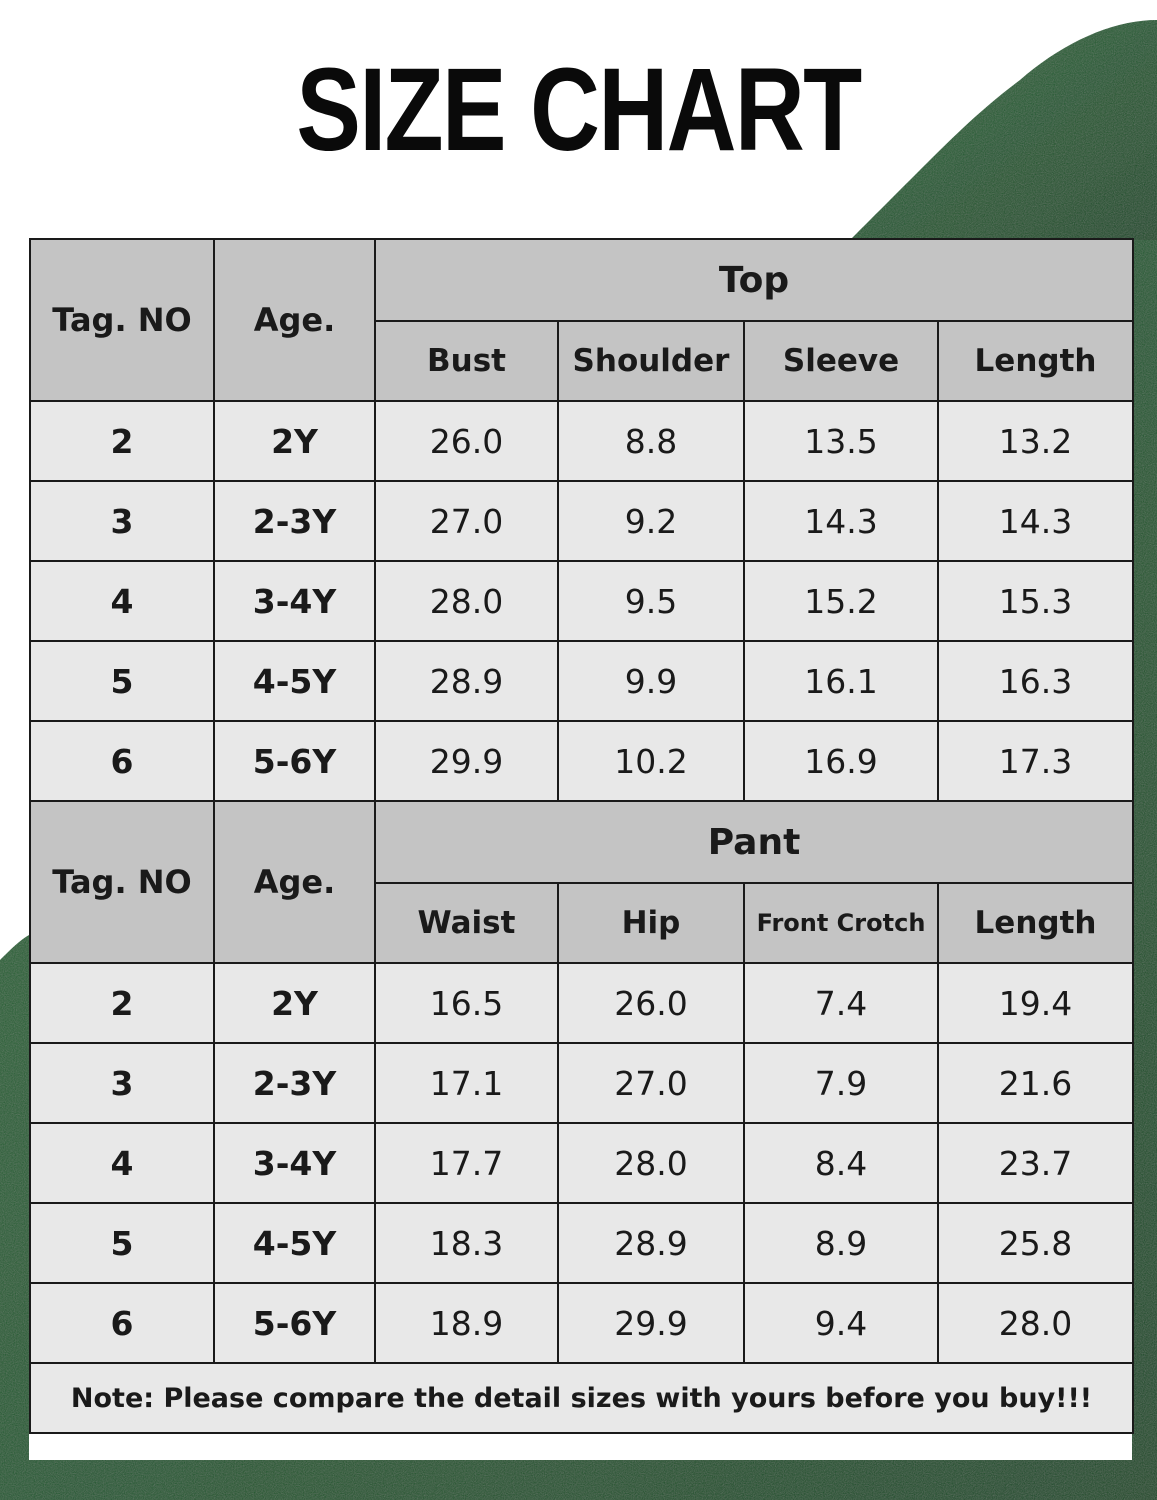  Describe the element at coordinates (841, 681) in the screenshot. I see `value-cell: 16.1` at that location.